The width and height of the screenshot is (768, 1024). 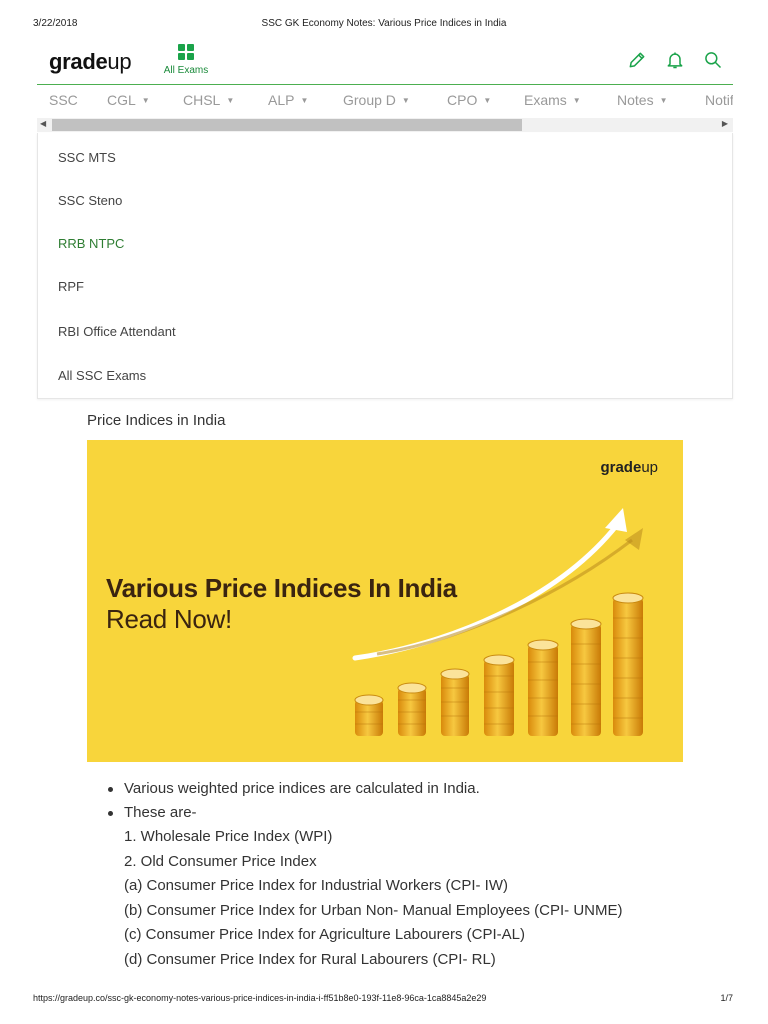 I want to click on banner-subheadline: Read Now!, so click(x=169, y=619).